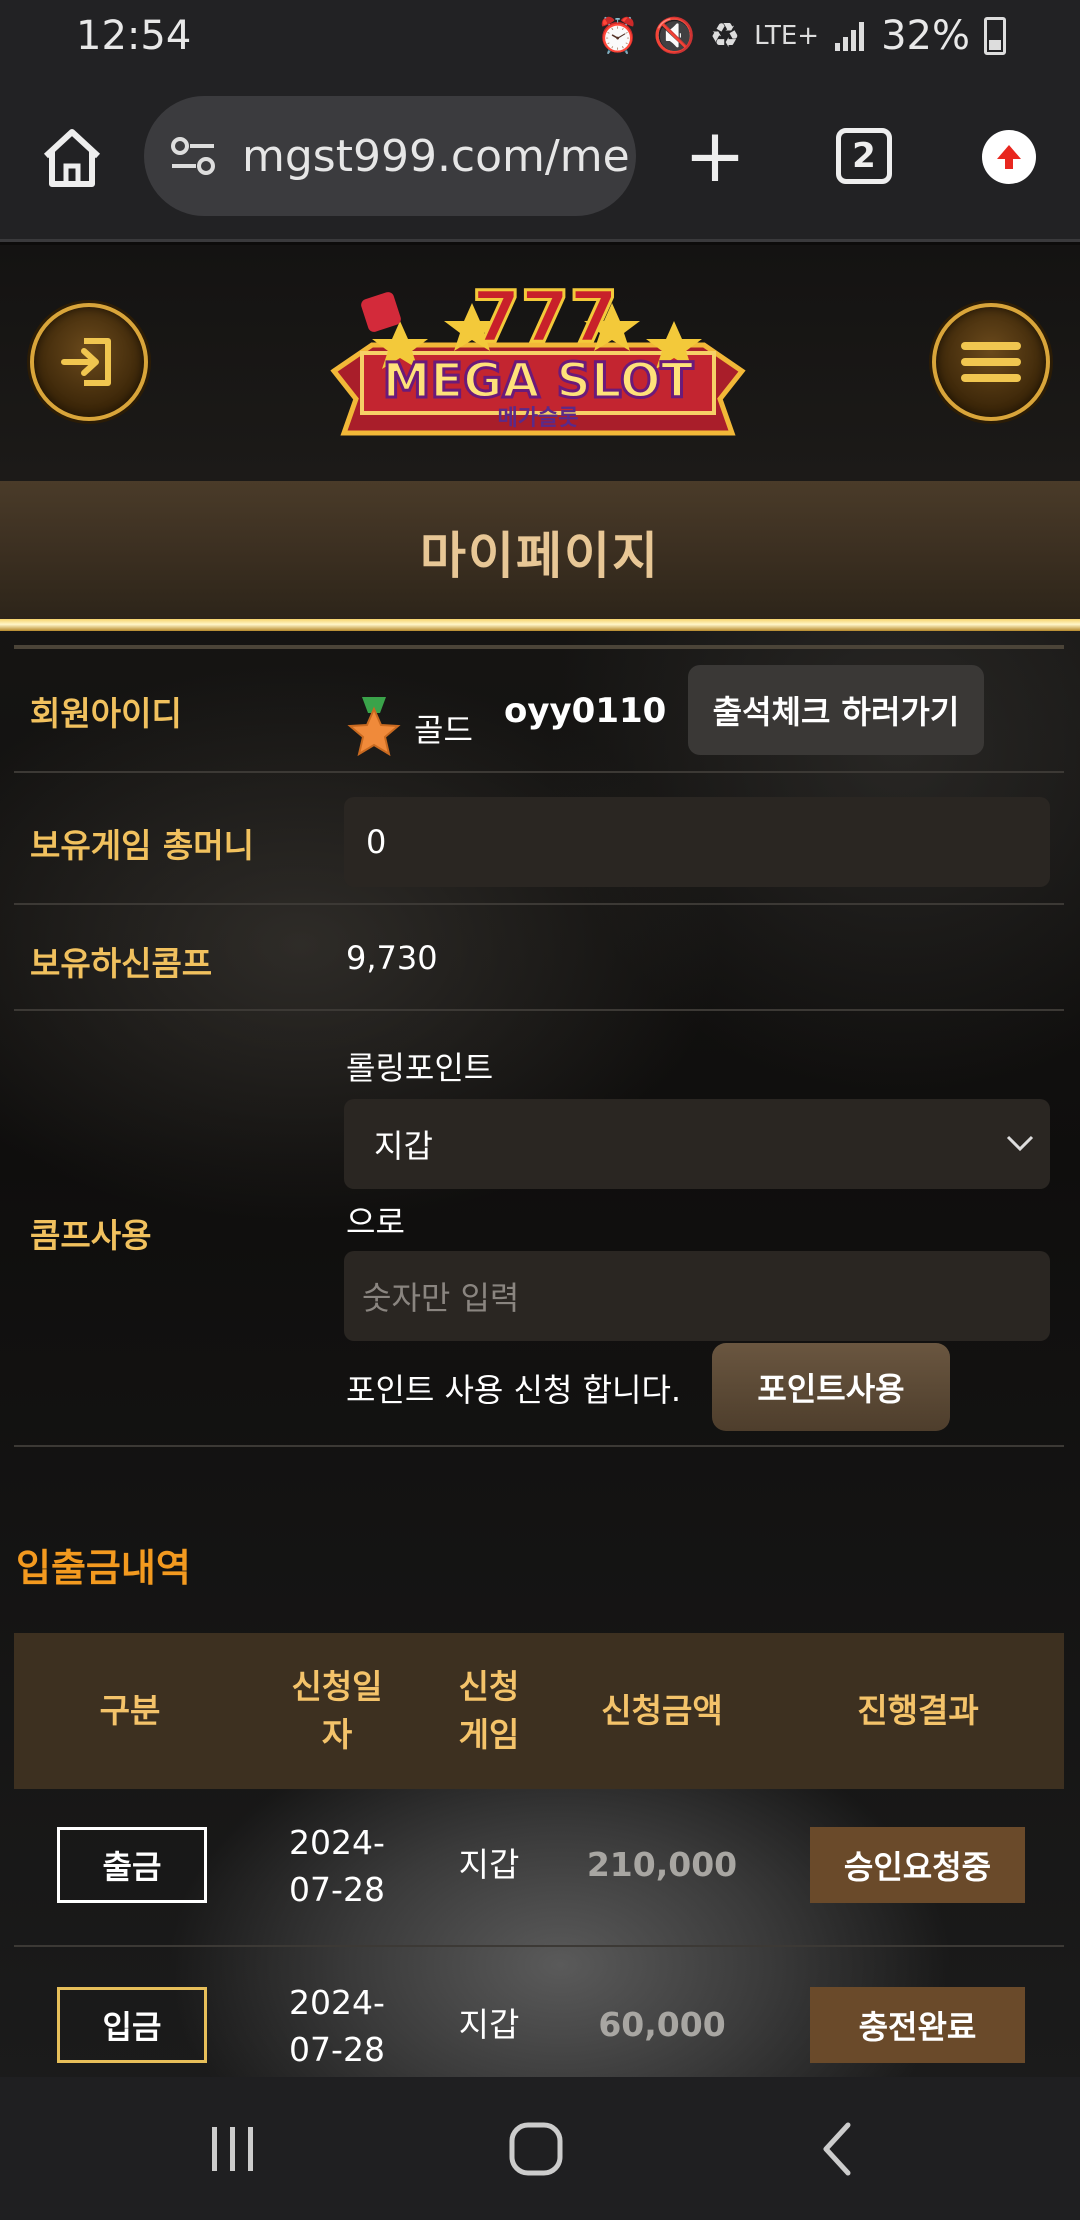 This screenshot has width=1080, height=2220. Describe the element at coordinates (232, 2149) in the screenshot. I see `recent-apps-icon` at that location.